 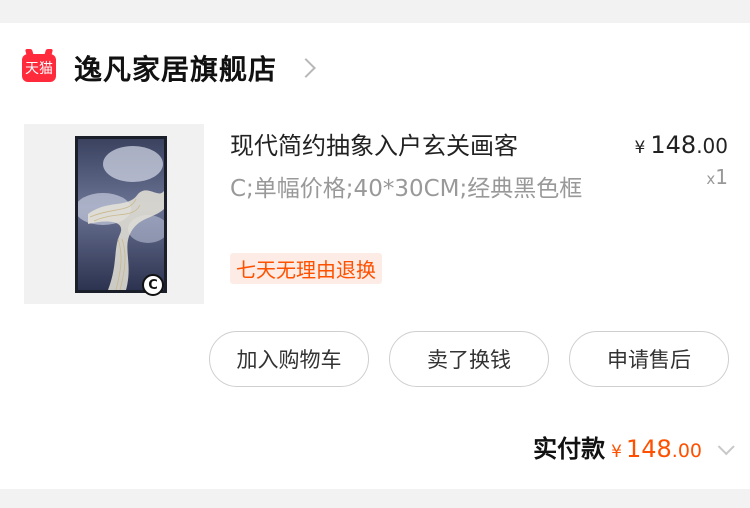 I want to click on action-bar: 加入购物车 卖了换钱 申请售后, so click(x=469, y=359).